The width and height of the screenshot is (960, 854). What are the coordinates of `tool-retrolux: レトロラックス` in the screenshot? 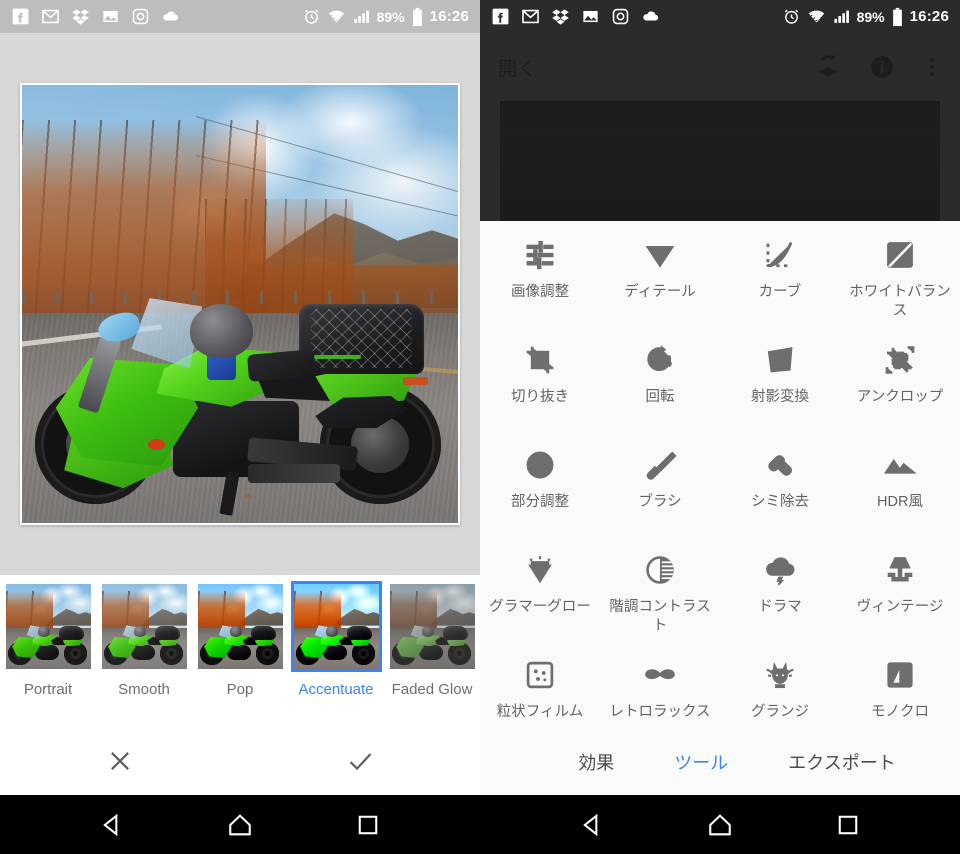 It's located at (660, 684).